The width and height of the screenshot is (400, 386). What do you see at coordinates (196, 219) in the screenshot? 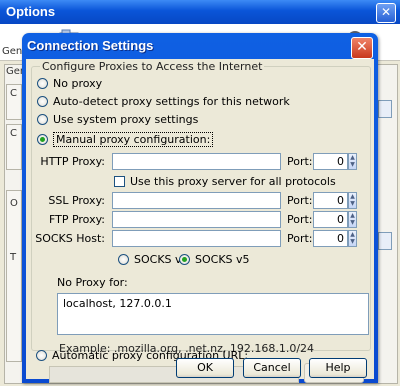
I see `ftp-proxy-input` at bounding box center [196, 219].